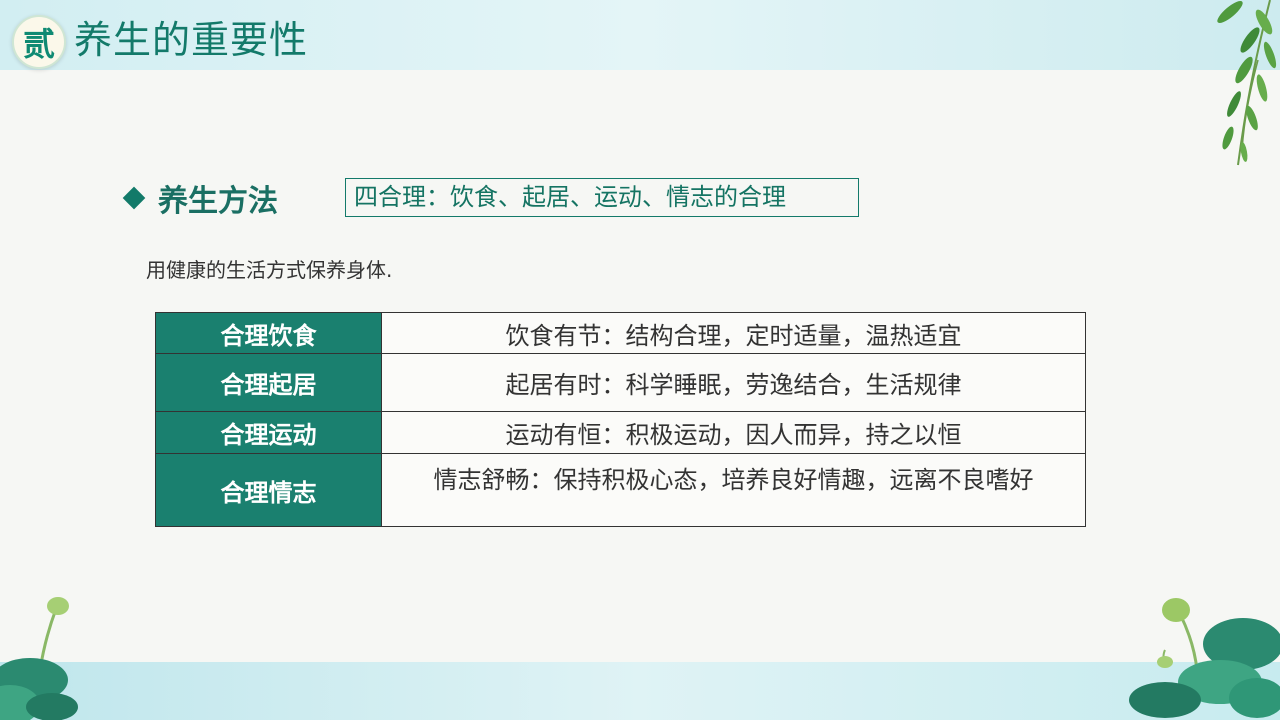 Image resolution: width=1280 pixels, height=720 pixels. Describe the element at coordinates (733, 333) in the screenshot. I see `row-desc-diet: 饮食有节：结构合理，定时适量，温热适宜` at that location.